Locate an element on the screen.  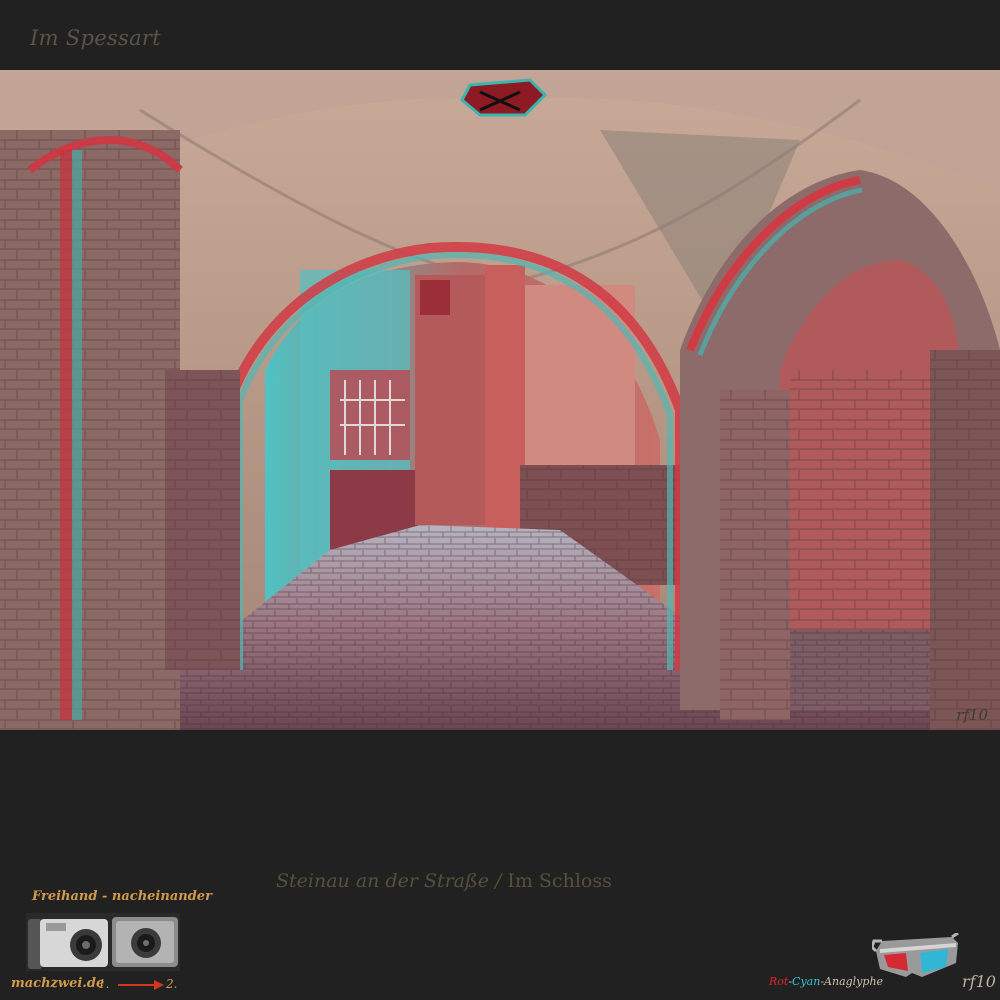
photo-caption: Steinau an der Straße / Im Schloss is located at coordinates (444, 881).